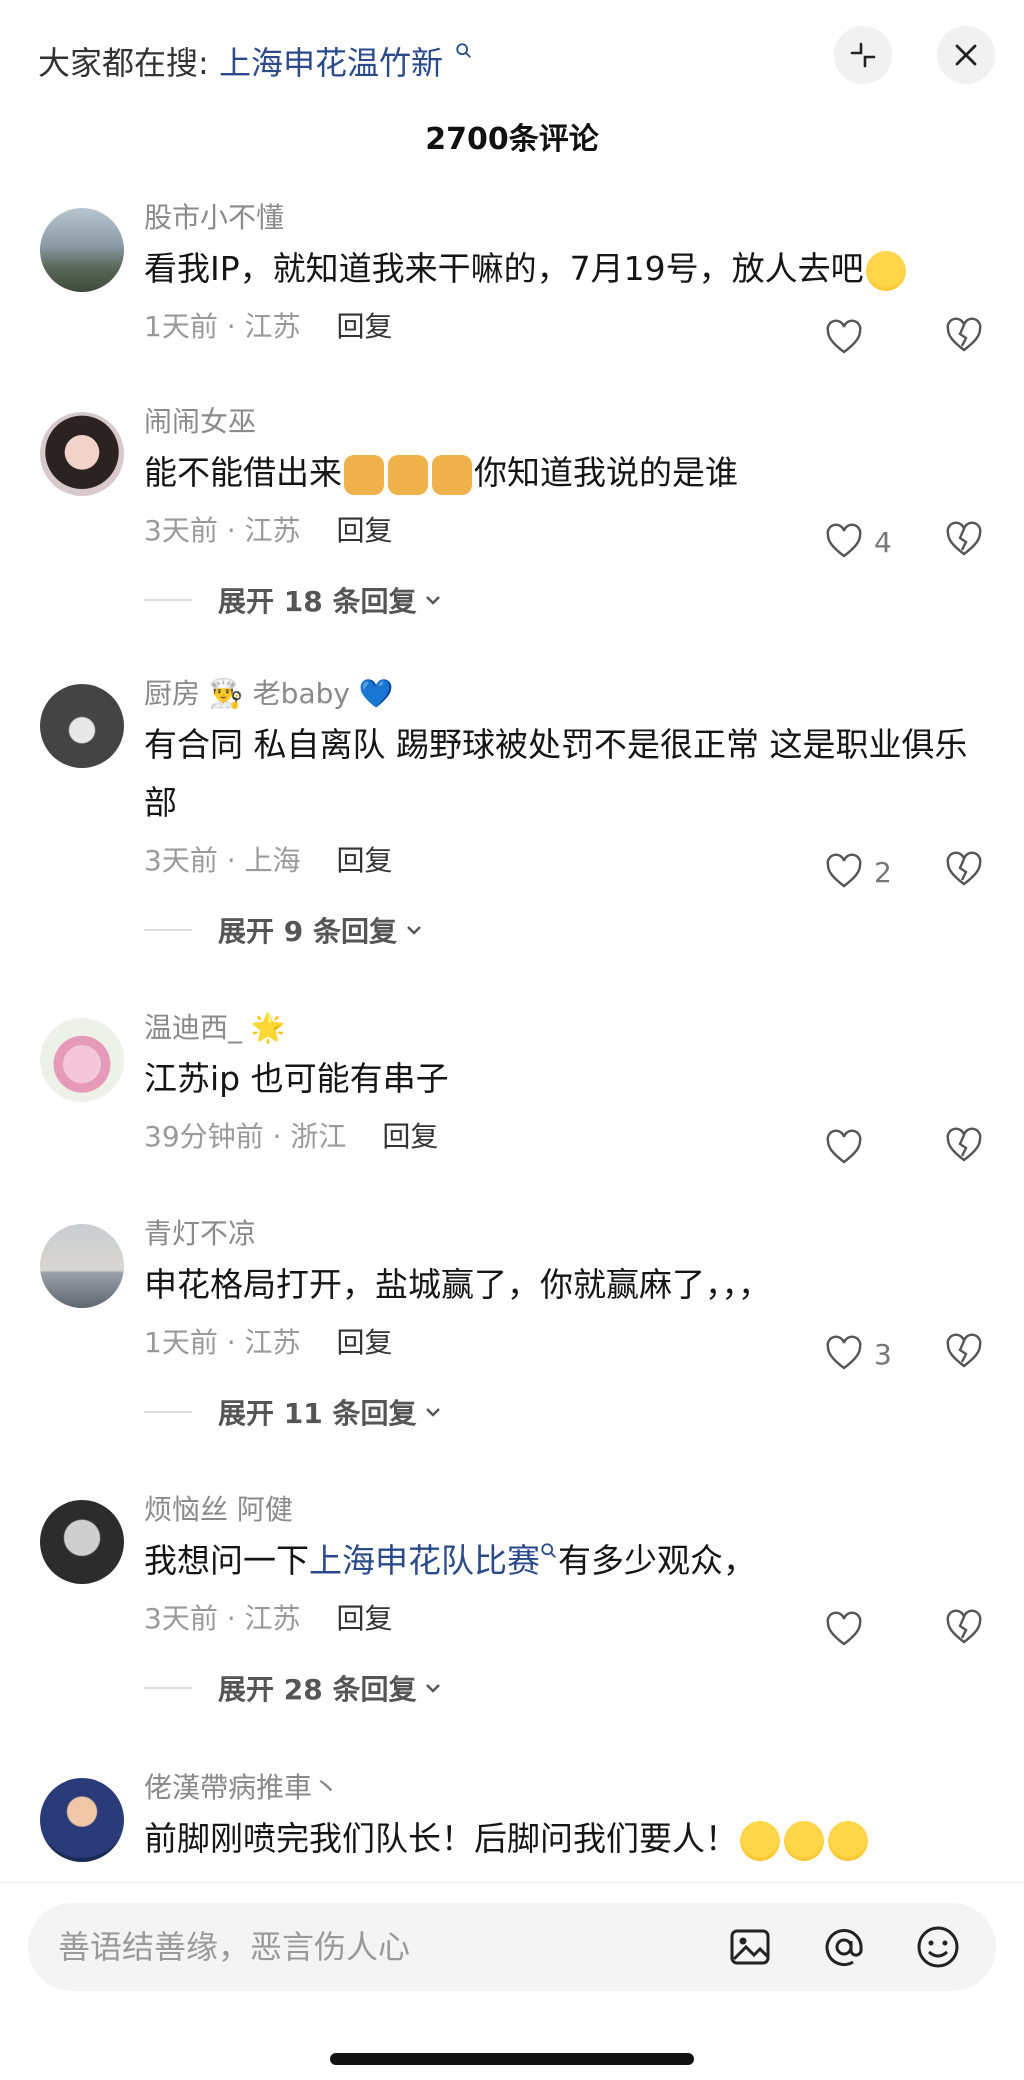 Image resolution: width=1024 pixels, height=2080 pixels. I want to click on close-button, so click(966, 55).